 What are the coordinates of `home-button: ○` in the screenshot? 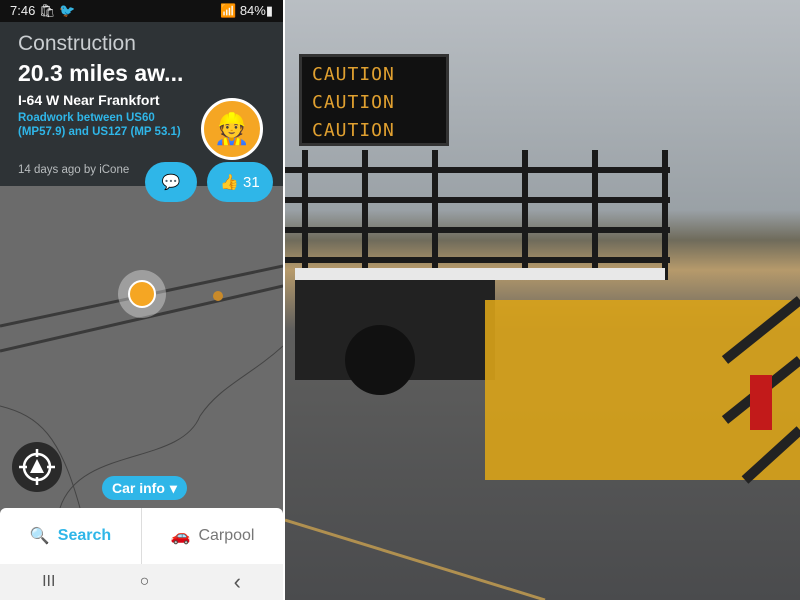 It's located at (145, 582).